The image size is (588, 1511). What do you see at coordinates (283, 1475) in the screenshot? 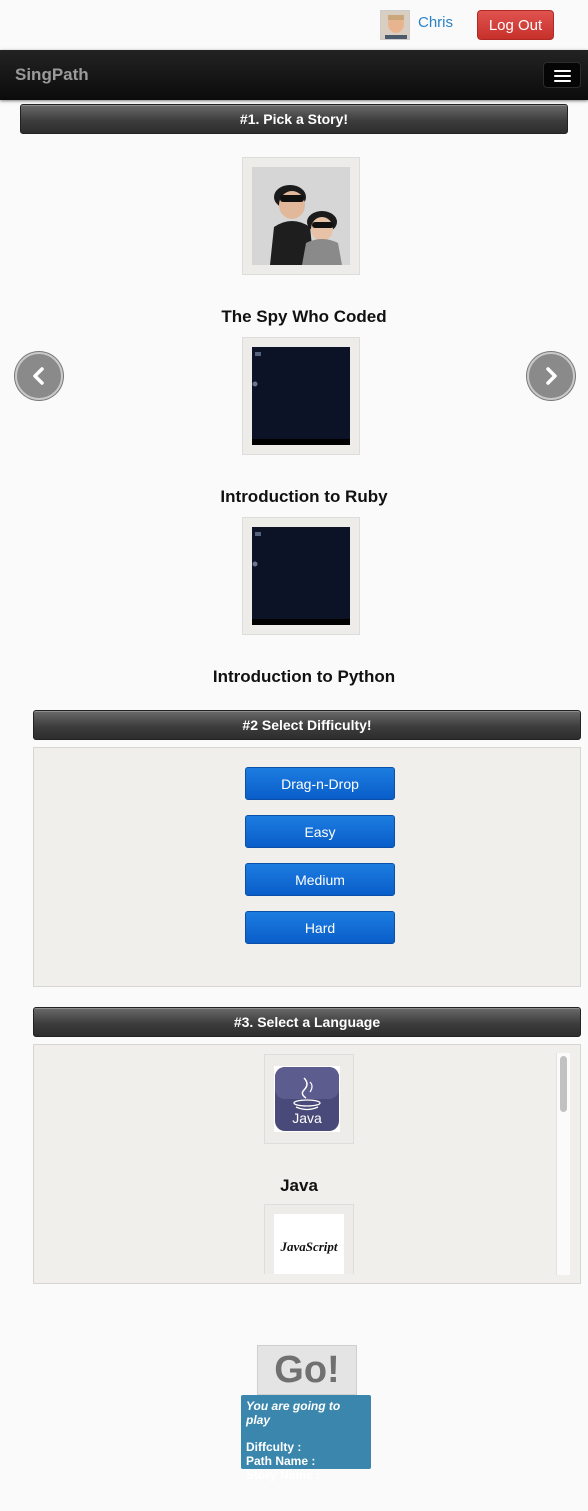
I see `summary-story-label: Story Name :` at bounding box center [283, 1475].